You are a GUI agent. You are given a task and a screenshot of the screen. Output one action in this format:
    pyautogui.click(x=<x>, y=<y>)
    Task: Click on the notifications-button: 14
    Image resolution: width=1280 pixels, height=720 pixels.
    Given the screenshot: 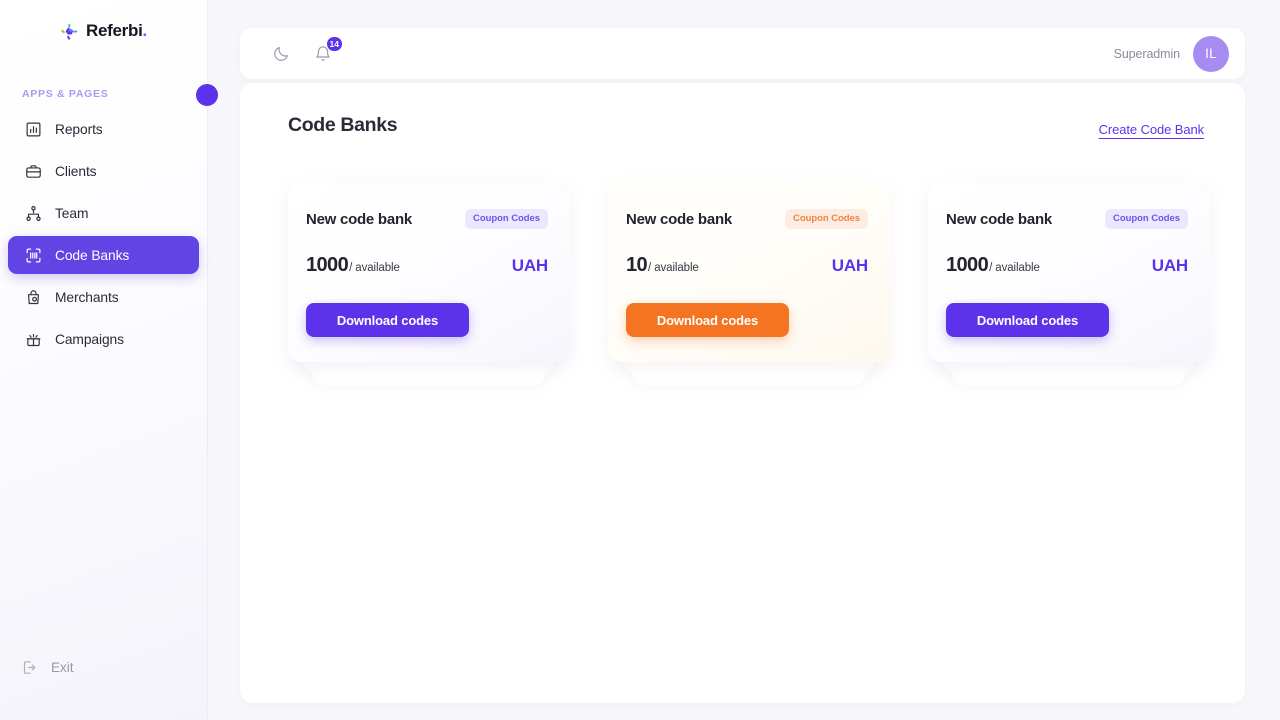 What is the action you would take?
    pyautogui.click(x=326, y=51)
    